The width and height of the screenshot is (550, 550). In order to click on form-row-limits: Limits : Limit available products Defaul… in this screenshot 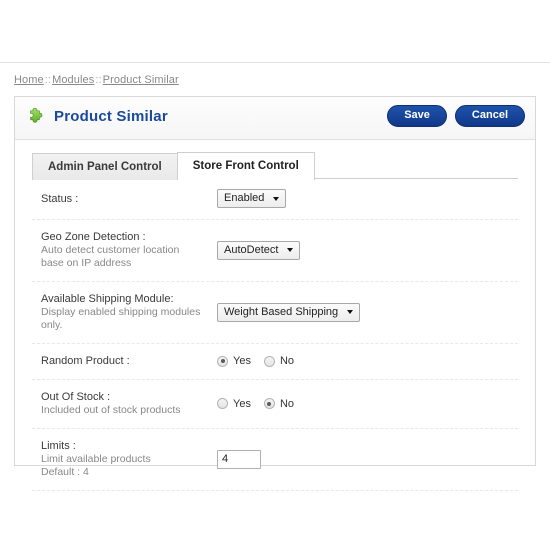, I will do `click(275, 460)`.